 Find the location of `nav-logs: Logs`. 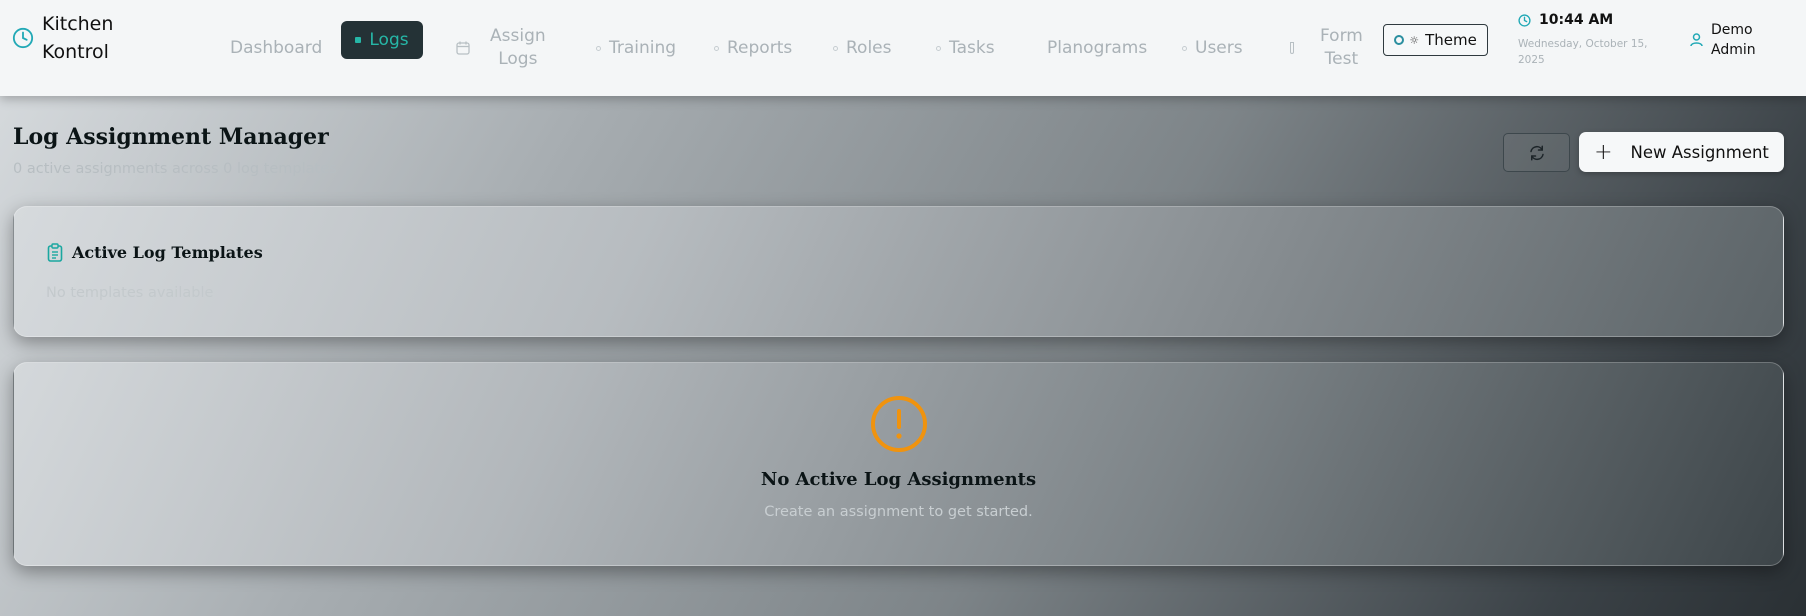

nav-logs: Logs is located at coordinates (382, 40).